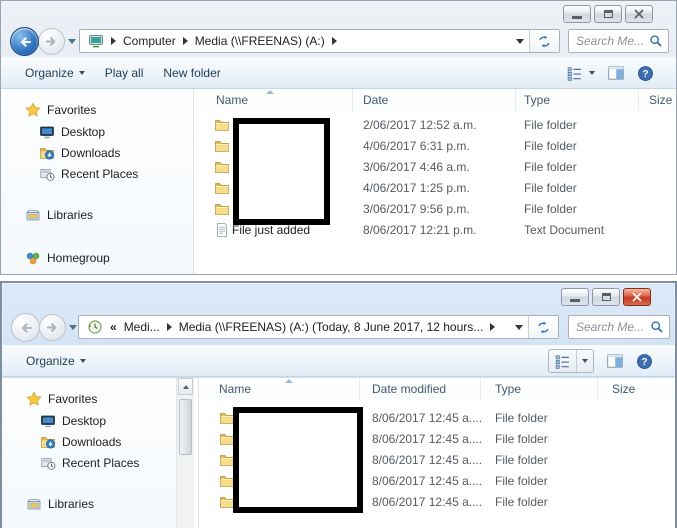 The image size is (677, 528). I want to click on column-header-label: Type, so click(508, 389).